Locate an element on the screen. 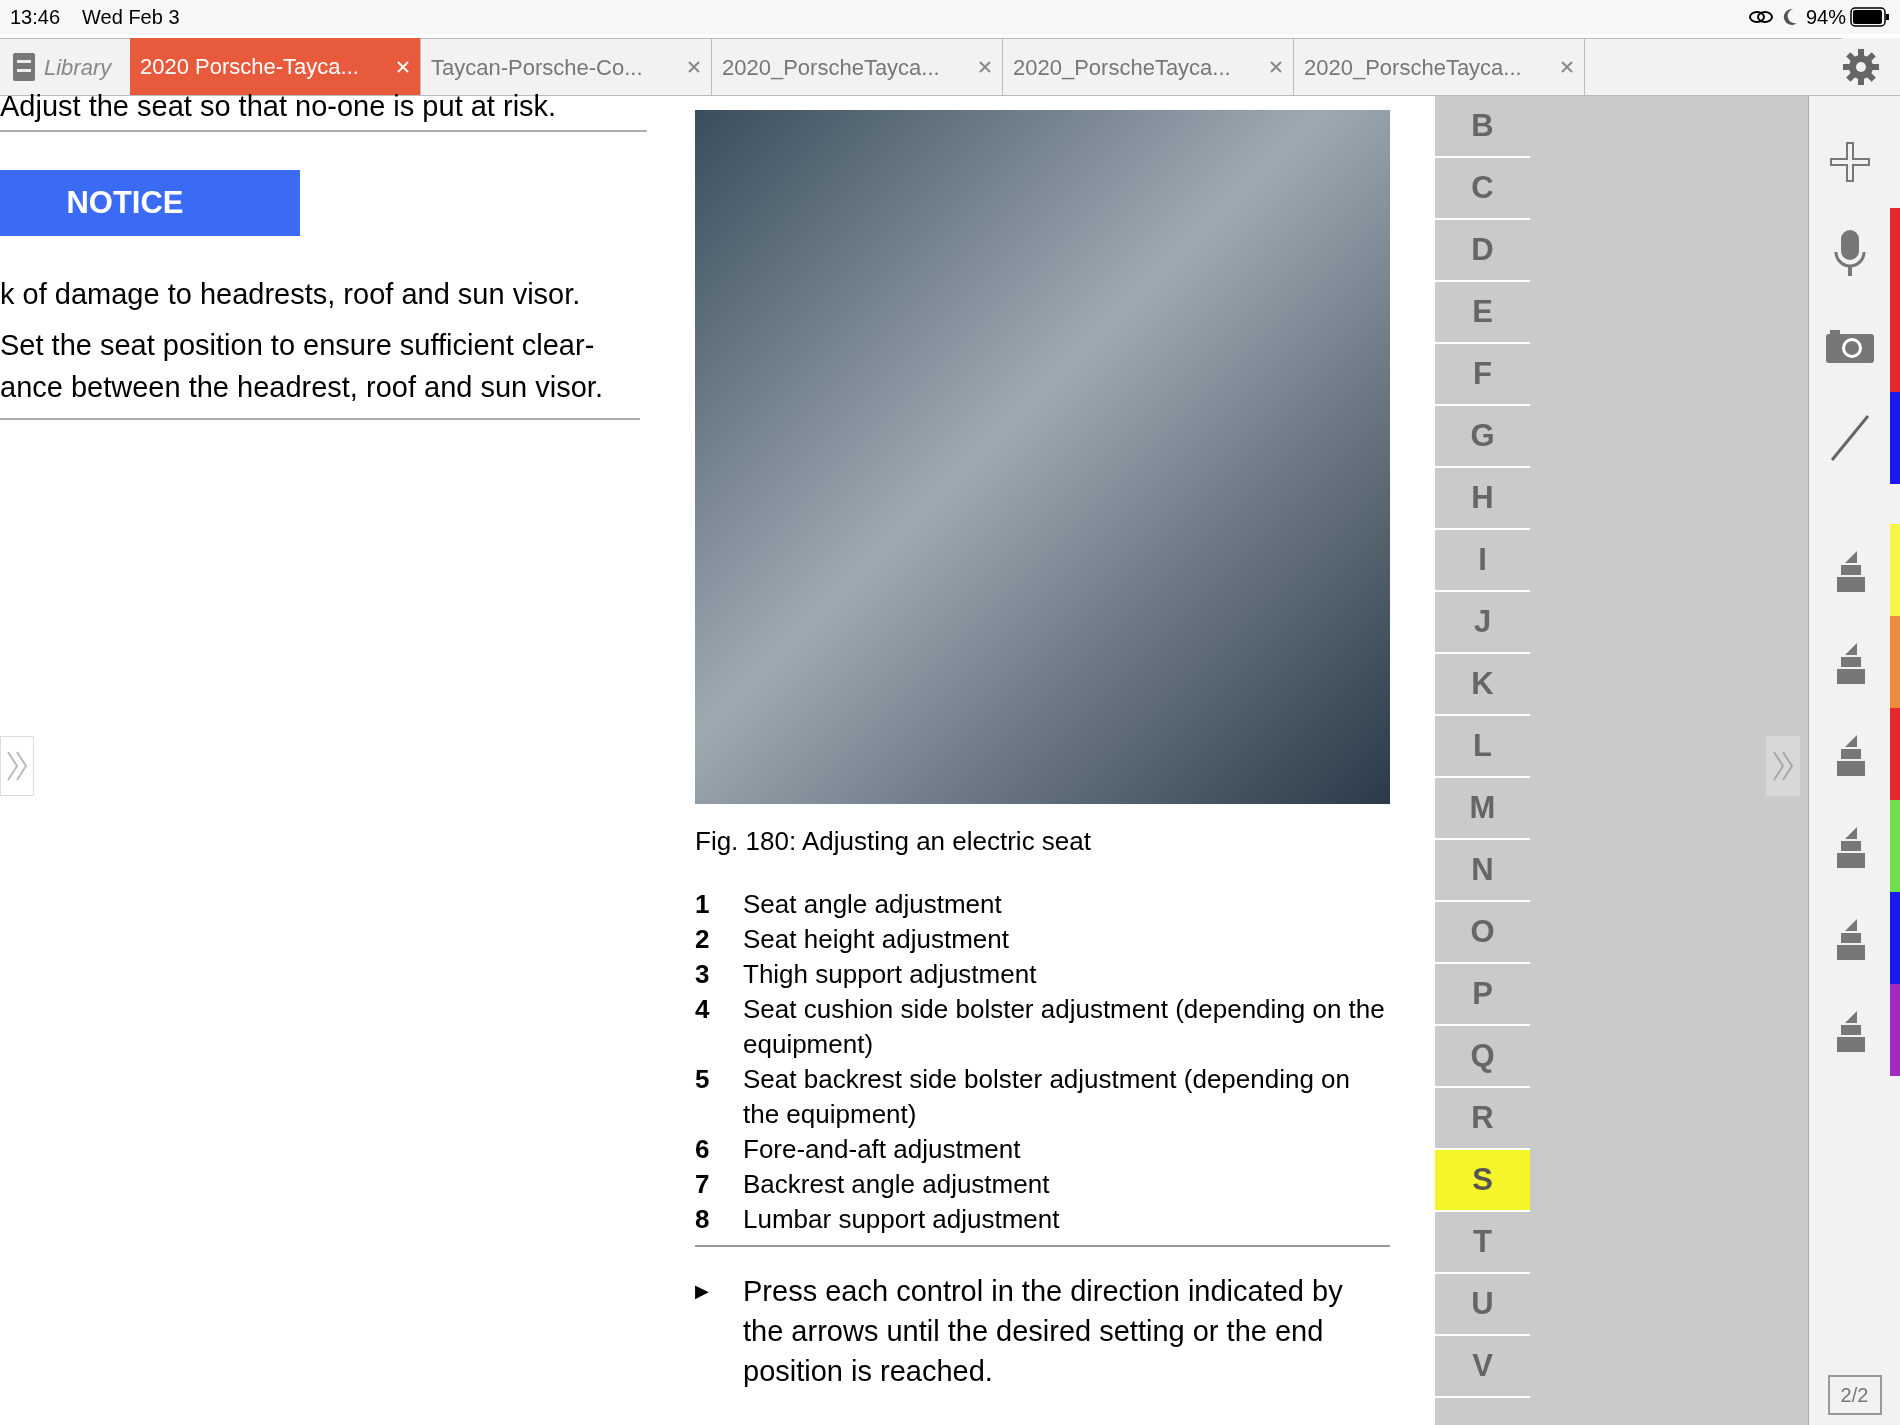 This screenshot has width=1900, height=1425. legend-number: 7 is located at coordinates (703, 1184).